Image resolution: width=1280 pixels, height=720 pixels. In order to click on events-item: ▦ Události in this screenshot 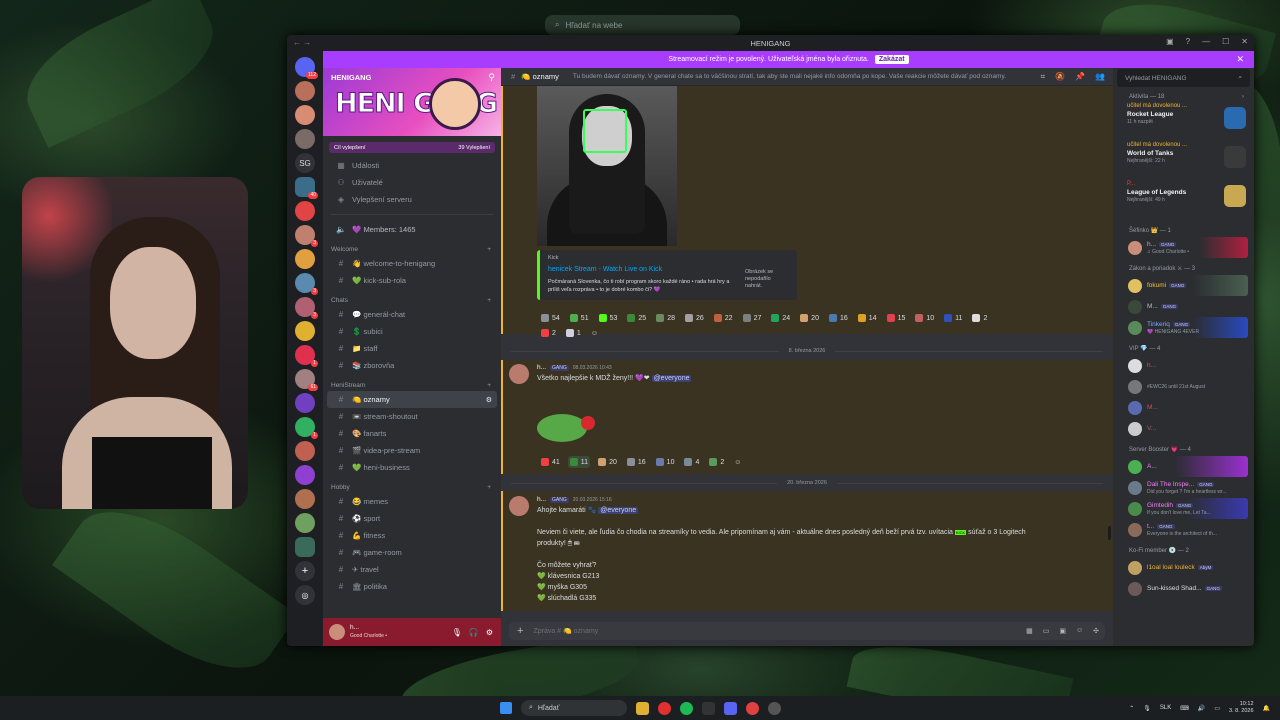, I will do `click(412, 165)`.